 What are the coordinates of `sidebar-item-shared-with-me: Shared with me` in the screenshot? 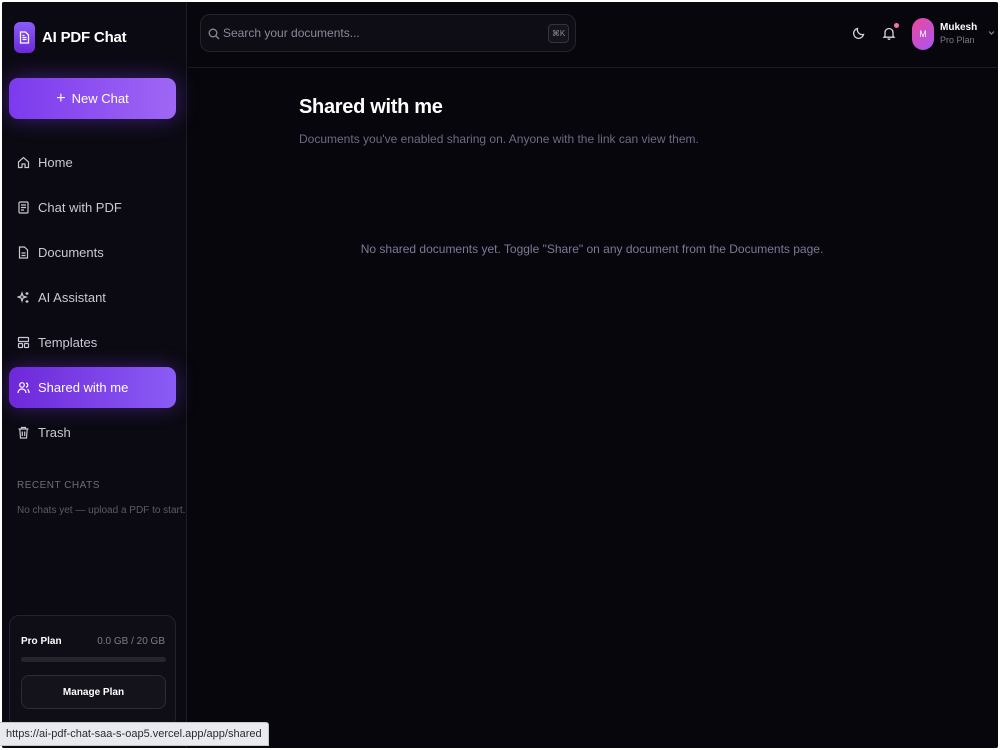 It's located at (92, 387).